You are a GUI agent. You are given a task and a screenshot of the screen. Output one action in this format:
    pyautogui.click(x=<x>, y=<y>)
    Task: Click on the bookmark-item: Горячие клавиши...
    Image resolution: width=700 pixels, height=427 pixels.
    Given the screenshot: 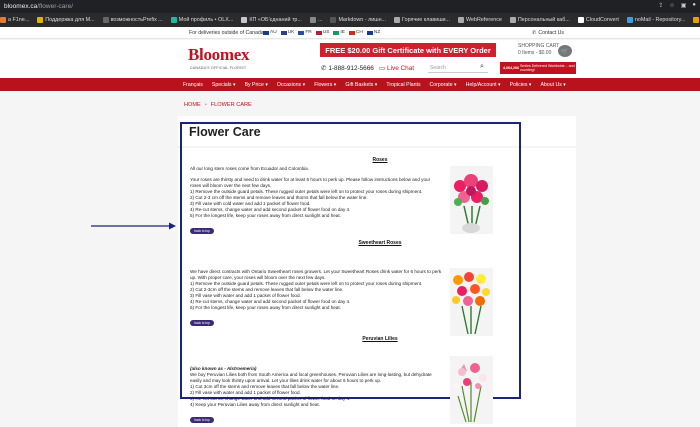 What is the action you would take?
    pyautogui.click(x=422, y=20)
    